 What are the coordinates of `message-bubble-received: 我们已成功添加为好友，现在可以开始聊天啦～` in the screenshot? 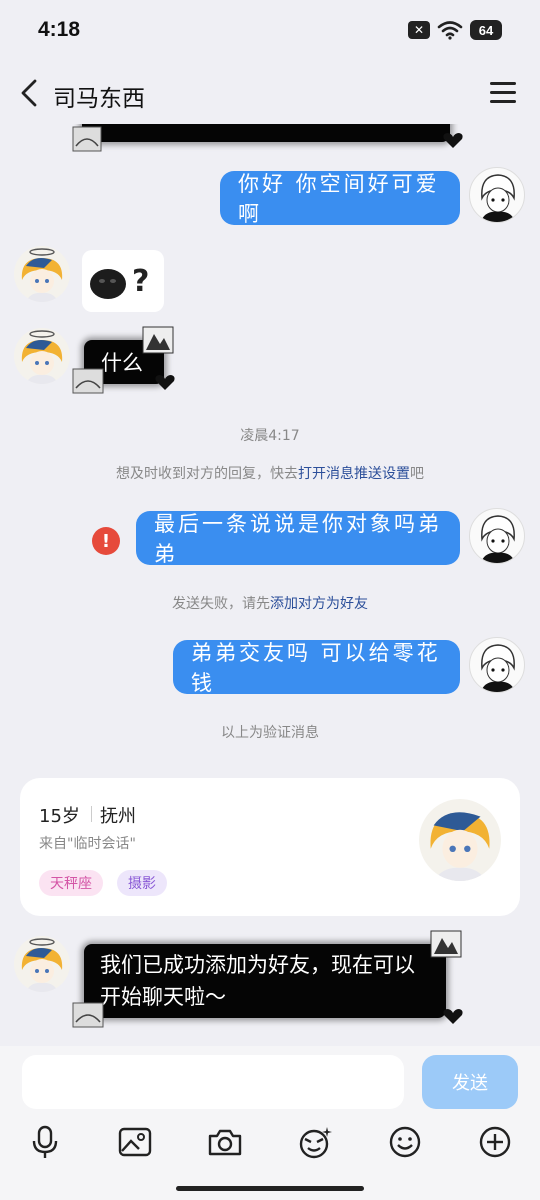 It's located at (265, 981).